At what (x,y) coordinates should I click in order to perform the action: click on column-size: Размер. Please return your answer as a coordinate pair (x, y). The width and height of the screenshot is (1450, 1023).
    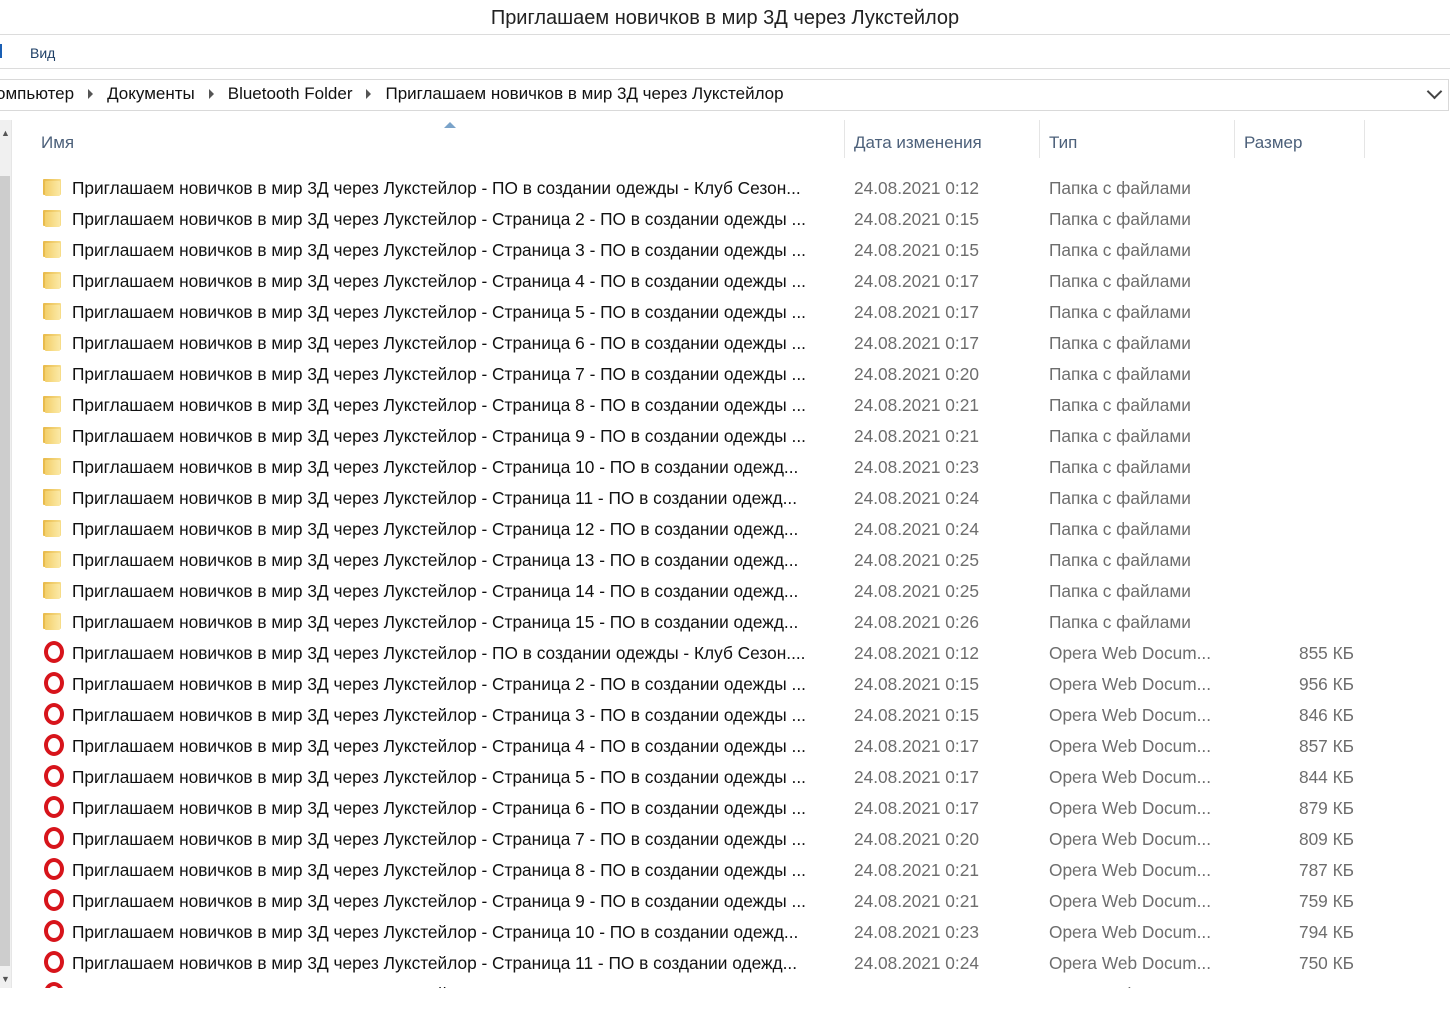
    Looking at the image, I should click on (1273, 143).